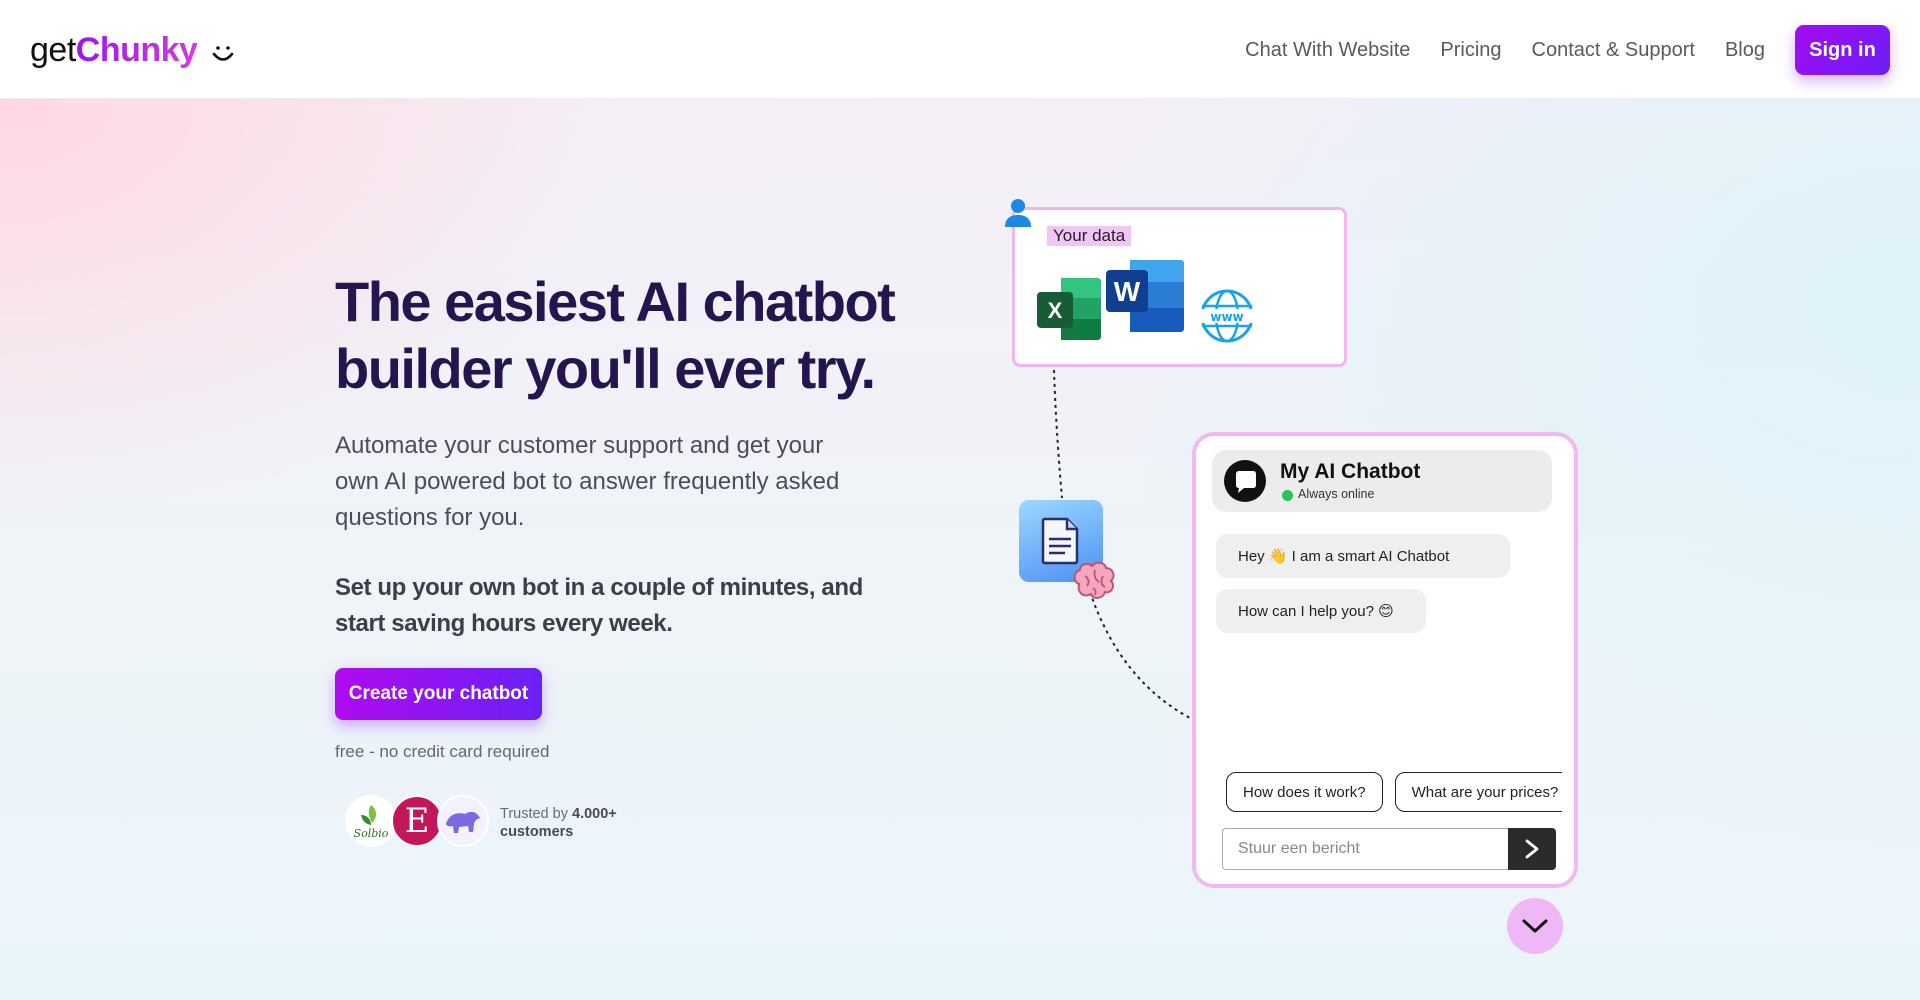  Describe the element at coordinates (1327, 50) in the screenshot. I see `nav-chat-with-website: Chat With Website` at that location.